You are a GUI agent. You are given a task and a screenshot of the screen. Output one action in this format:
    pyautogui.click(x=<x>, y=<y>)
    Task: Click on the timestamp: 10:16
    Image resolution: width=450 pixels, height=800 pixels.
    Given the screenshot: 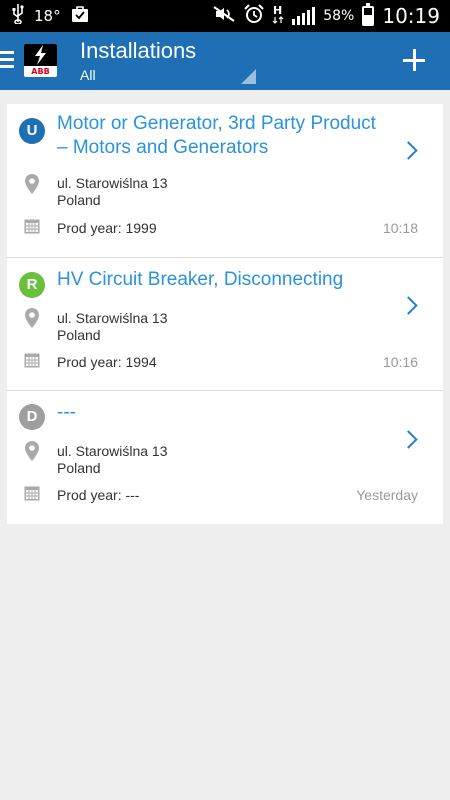 What is the action you would take?
    pyautogui.click(x=400, y=362)
    